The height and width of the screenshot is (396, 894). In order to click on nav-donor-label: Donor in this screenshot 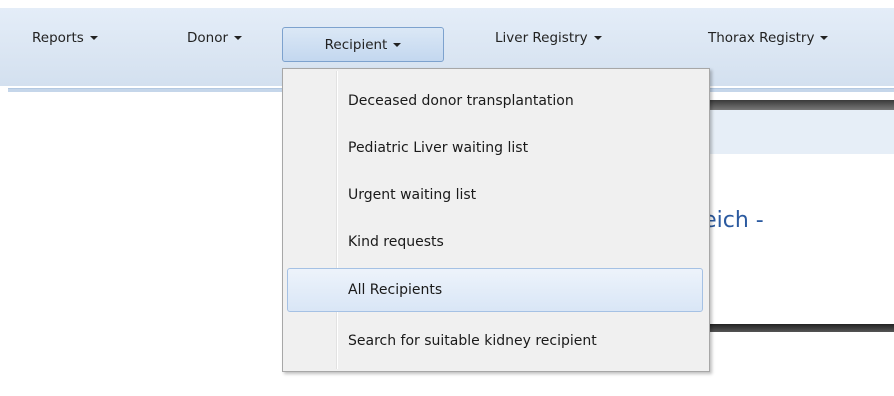, I will do `click(208, 38)`.